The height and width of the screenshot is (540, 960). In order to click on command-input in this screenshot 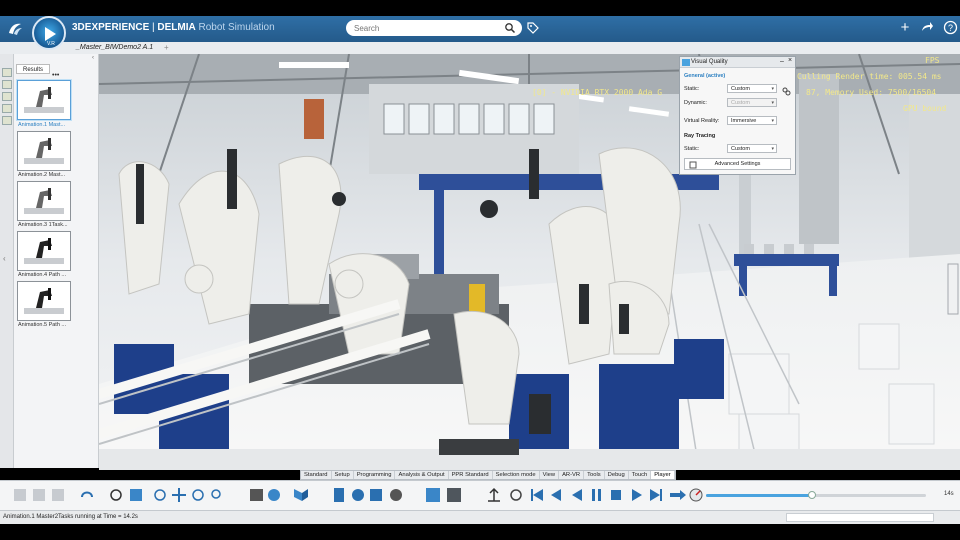, I will do `click(860, 517)`.